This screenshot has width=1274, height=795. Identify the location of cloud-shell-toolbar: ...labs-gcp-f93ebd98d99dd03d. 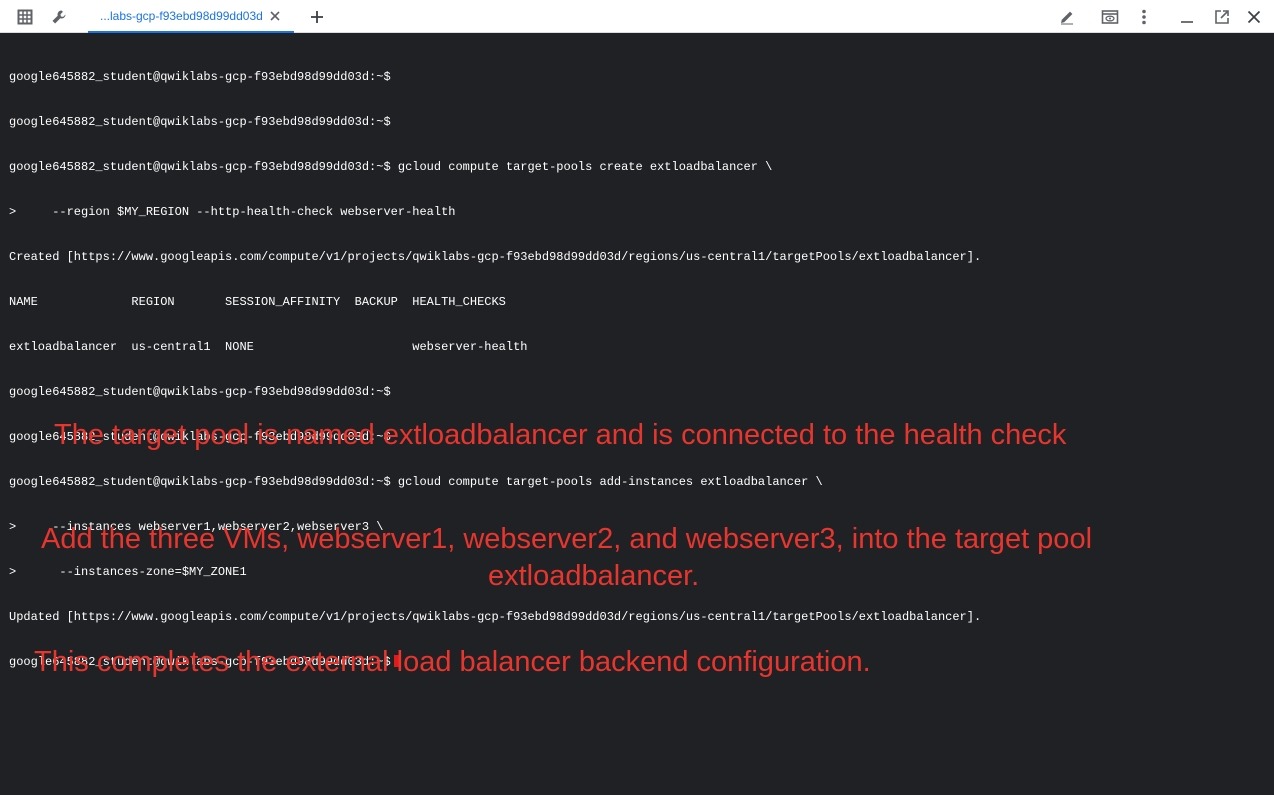
(637, 16).